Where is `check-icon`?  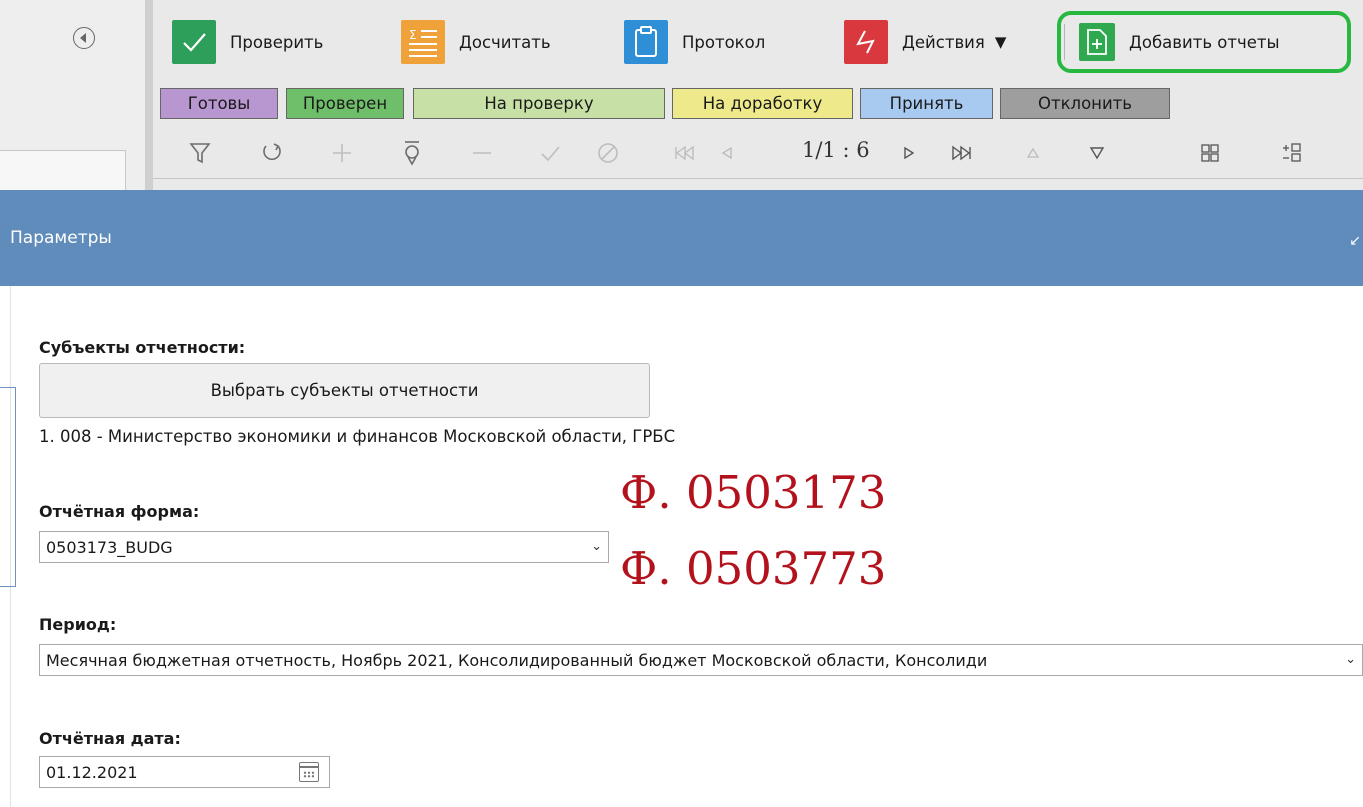
check-icon is located at coordinates (194, 42).